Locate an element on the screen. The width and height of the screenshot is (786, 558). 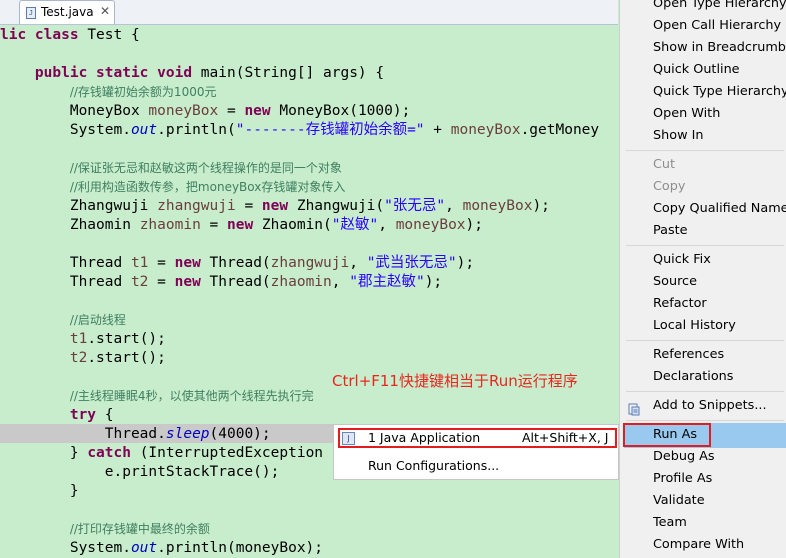
code-line: System.out.println(moneyBox); is located at coordinates (161, 548).